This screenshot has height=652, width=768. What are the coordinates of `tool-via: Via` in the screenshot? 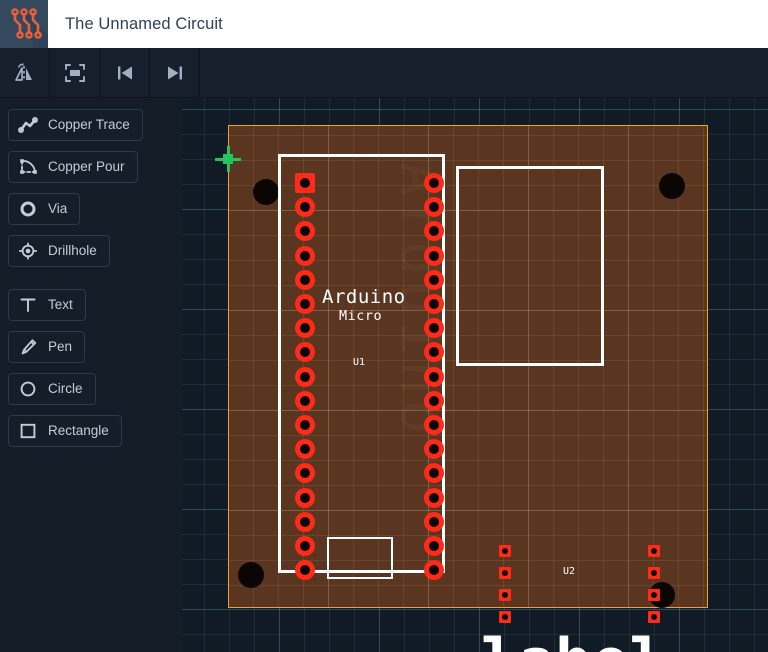 It's located at (44, 209).